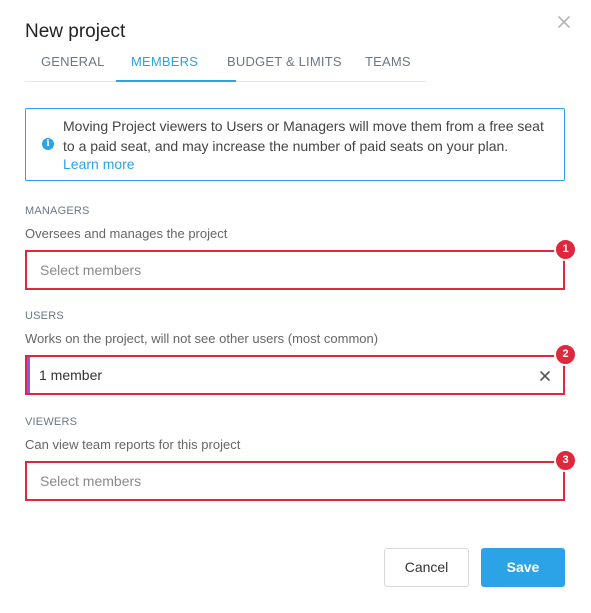 This screenshot has height=613, width=591. Describe the element at coordinates (71, 375) in the screenshot. I see `users-value: 1 member` at that location.